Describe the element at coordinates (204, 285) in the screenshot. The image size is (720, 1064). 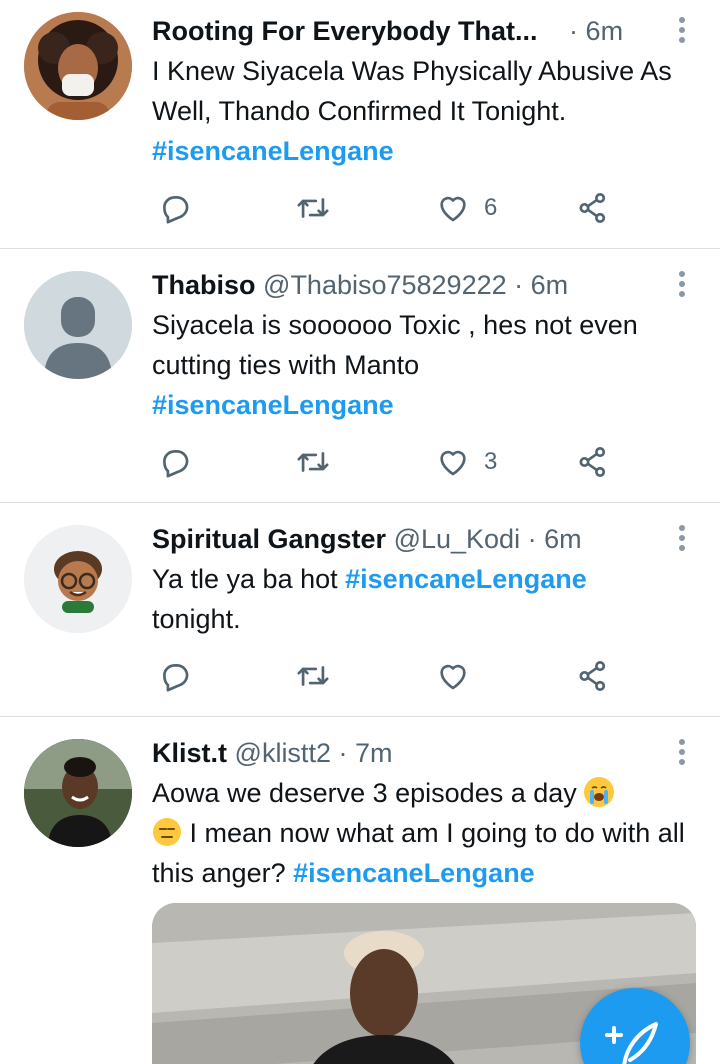
I see `display-name: Thabiso` at that location.